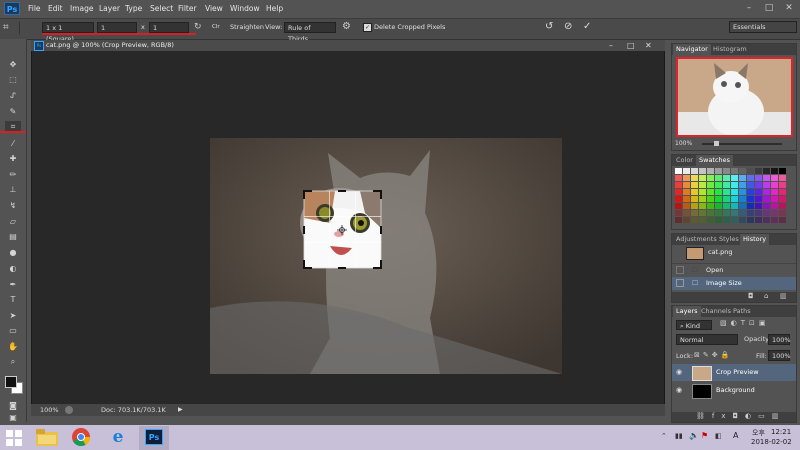 The image size is (800, 450). What do you see at coordinates (696, 239) in the screenshot?
I see `tab-adjustments: Adjustments` at bounding box center [696, 239].